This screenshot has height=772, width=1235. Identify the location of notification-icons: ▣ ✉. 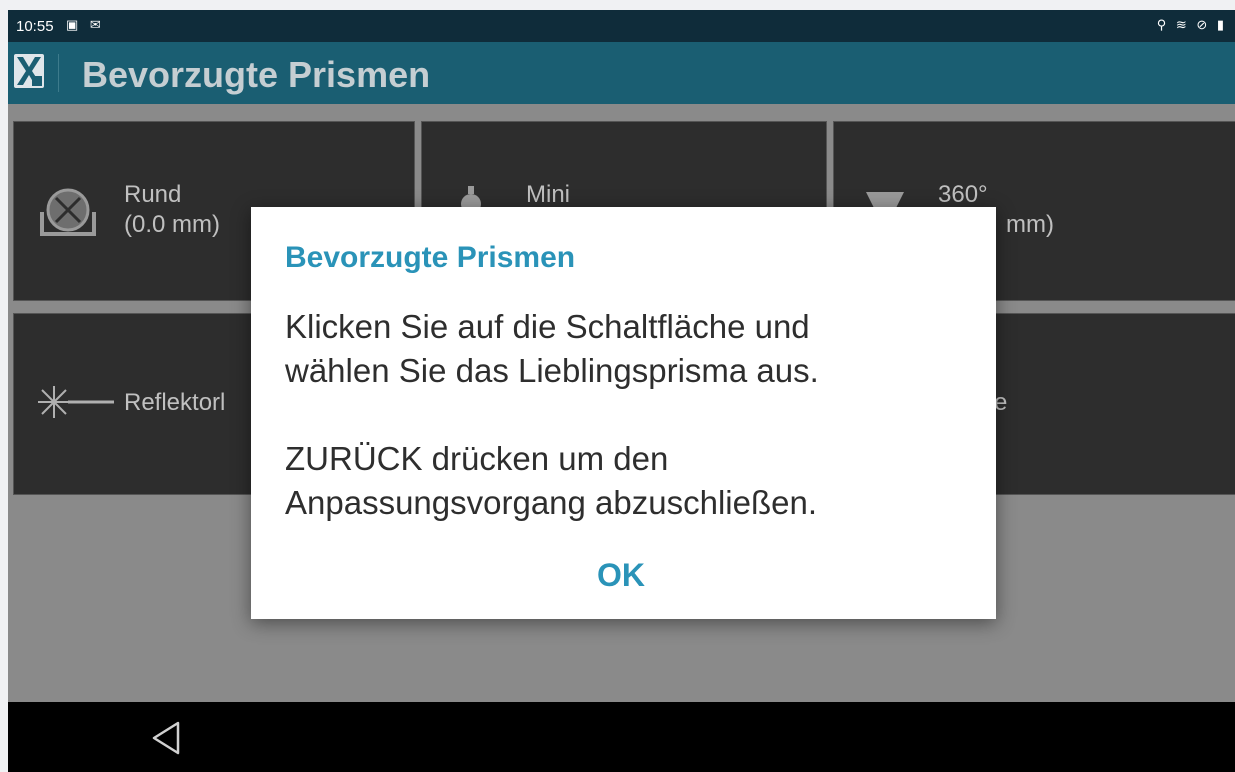
(85, 24).